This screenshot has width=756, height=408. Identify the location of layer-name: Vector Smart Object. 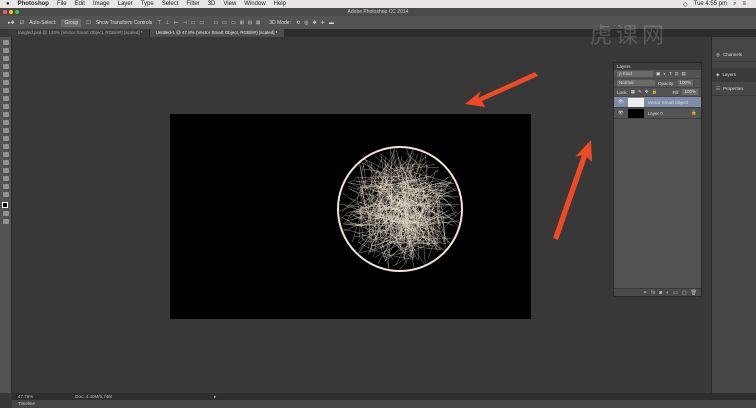
(667, 102).